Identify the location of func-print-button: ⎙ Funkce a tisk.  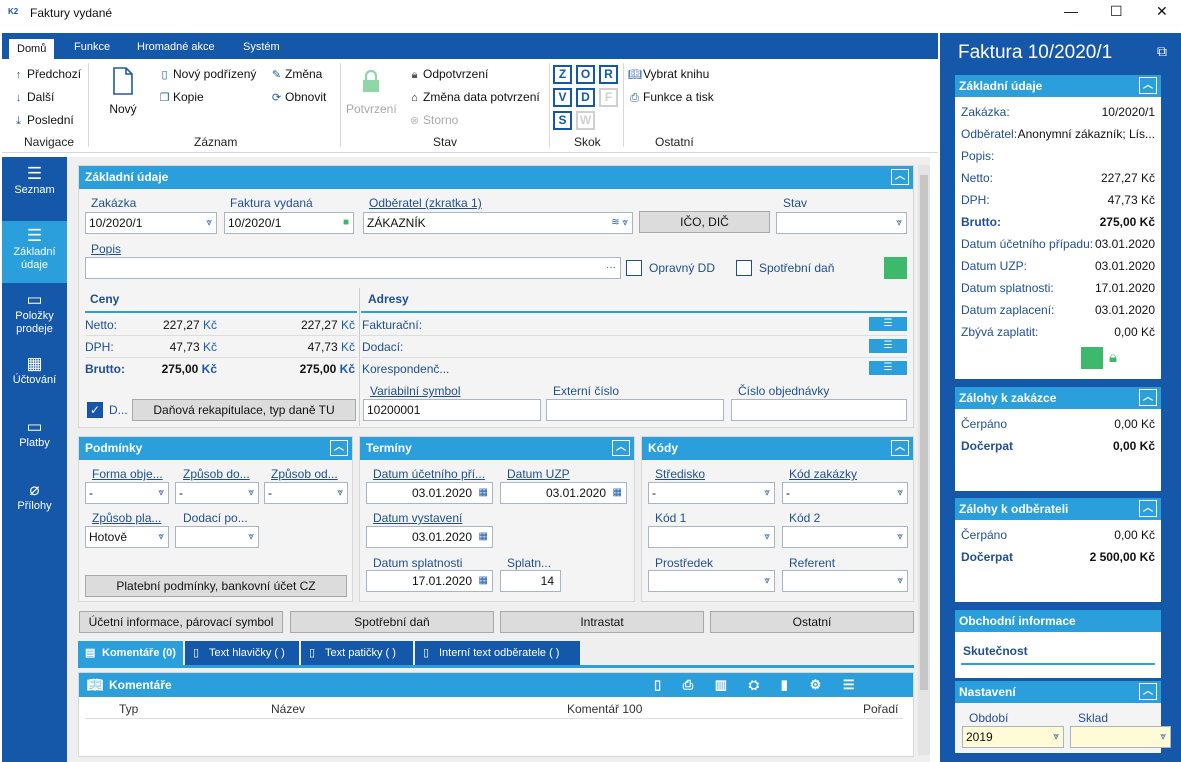
(671, 97).